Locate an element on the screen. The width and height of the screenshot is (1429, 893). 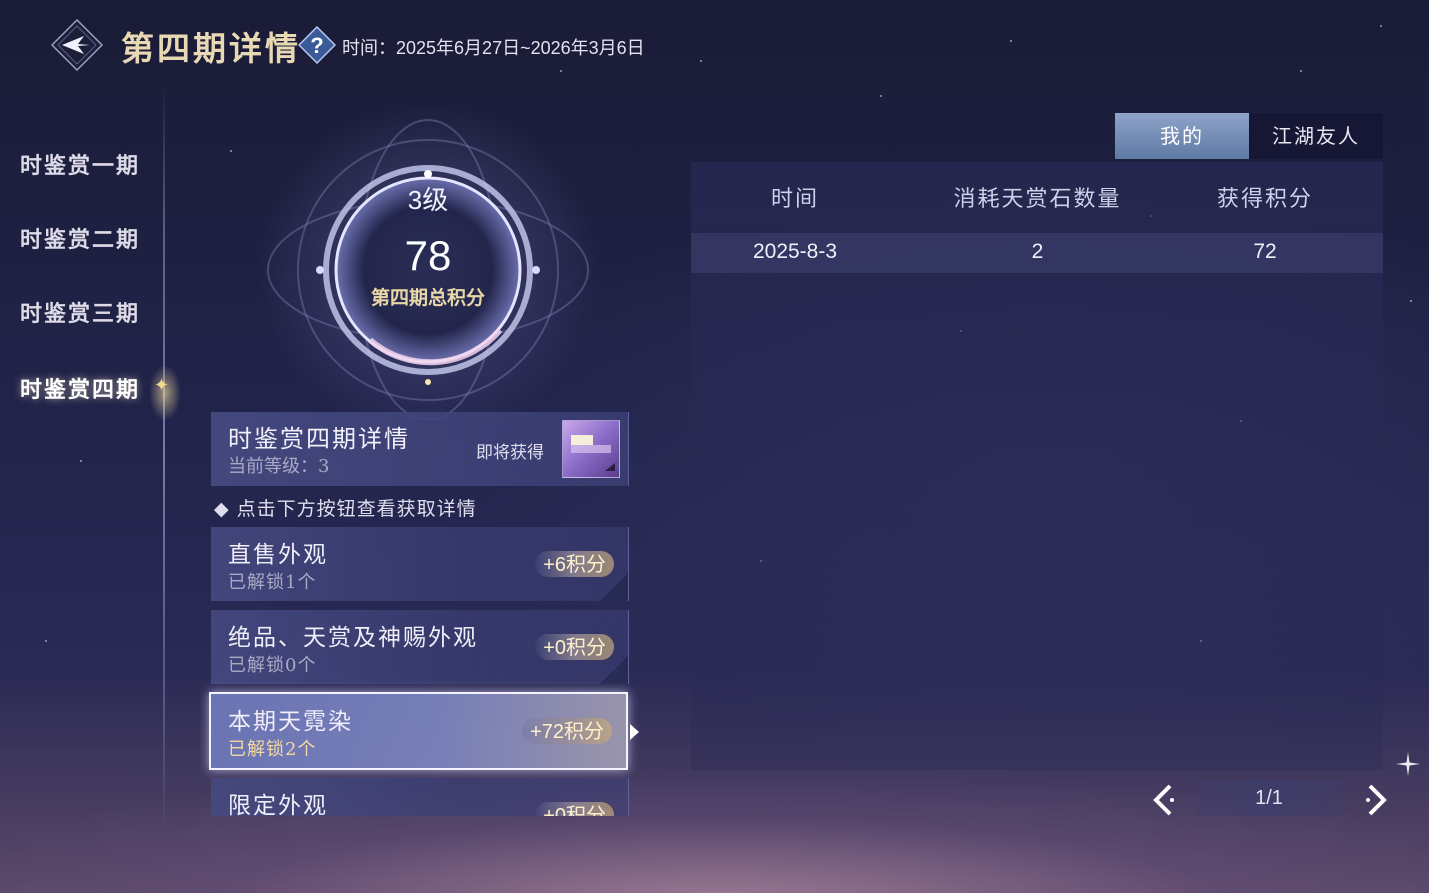
category-card-dye: 本期天霓染 已解锁2个 +72积分 is located at coordinates (418, 731).